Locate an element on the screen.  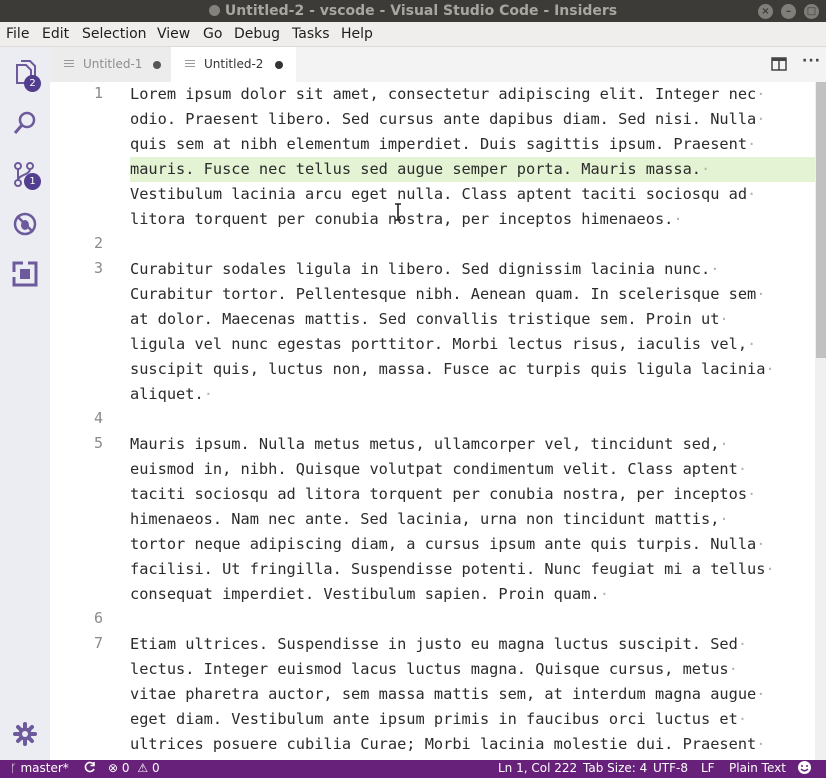
source-control-button: 1 is located at coordinates (25, 173).